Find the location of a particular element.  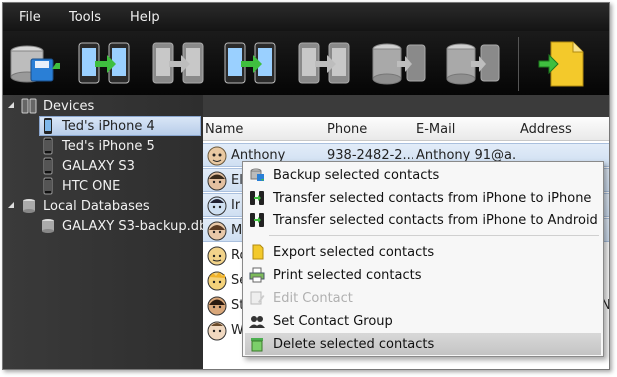

table-header: Name Phone E-Mail Address is located at coordinates (406, 129).